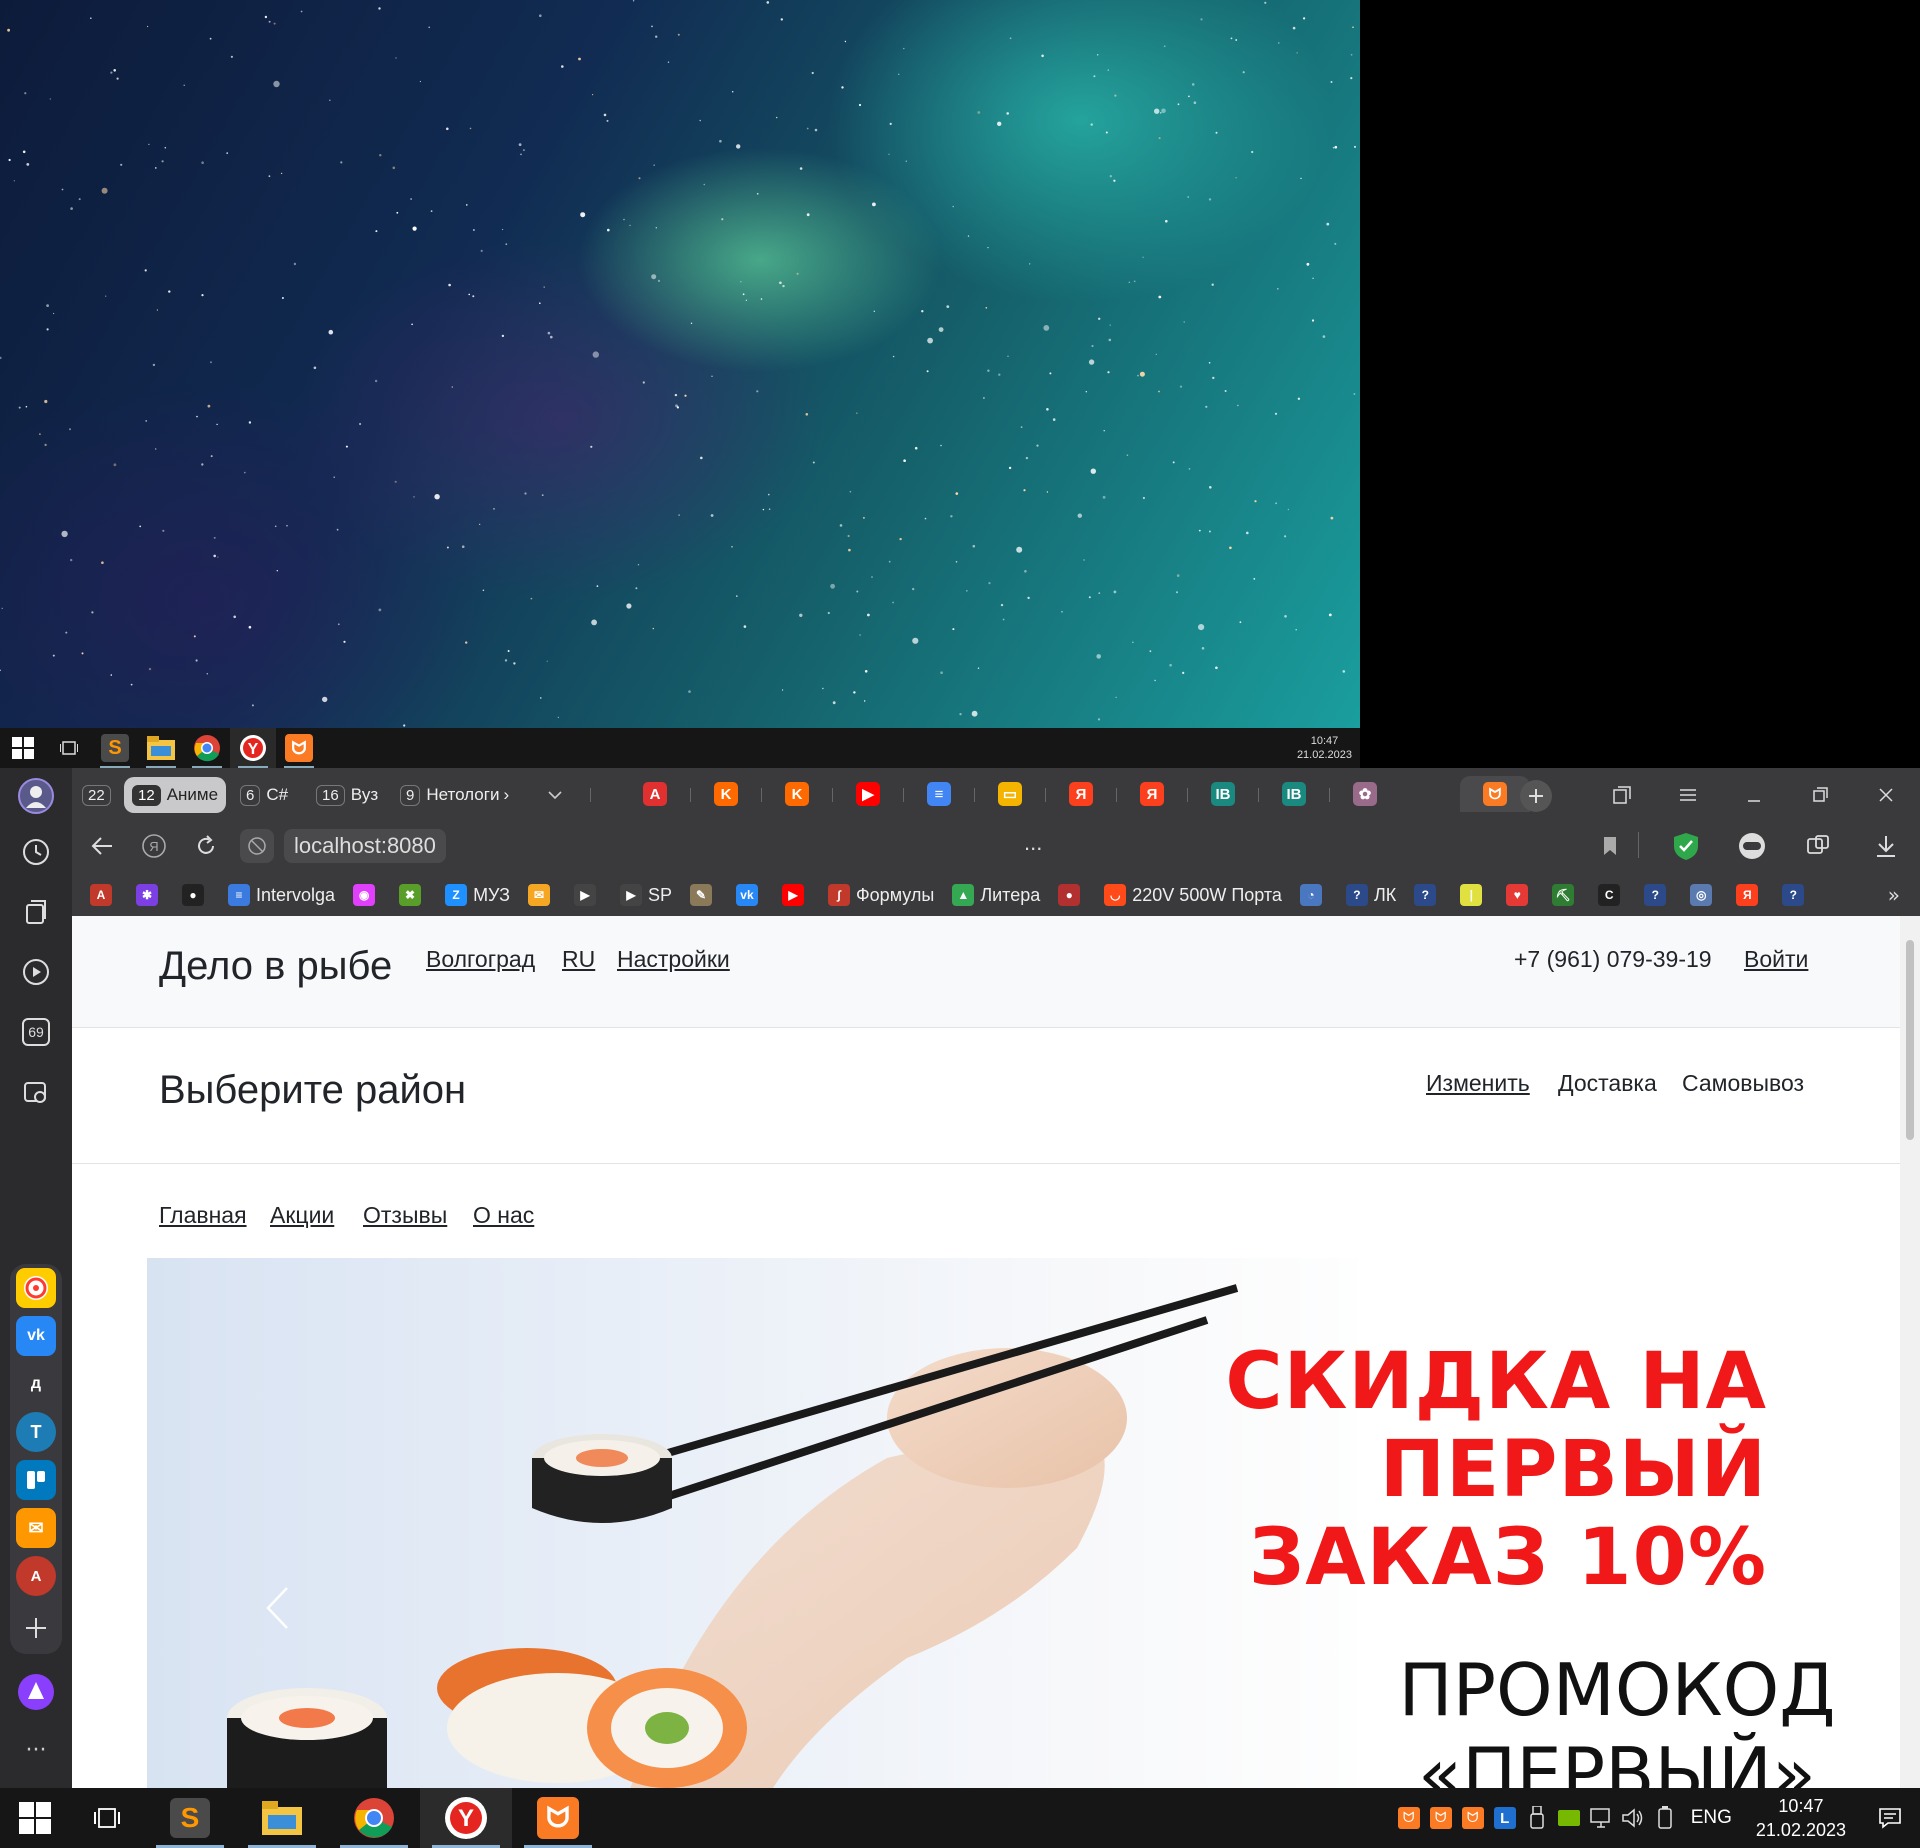 This screenshot has height=1848, width=1920. Describe the element at coordinates (190, 1818) in the screenshot. I see `sublime-taskbar-button: S` at that location.